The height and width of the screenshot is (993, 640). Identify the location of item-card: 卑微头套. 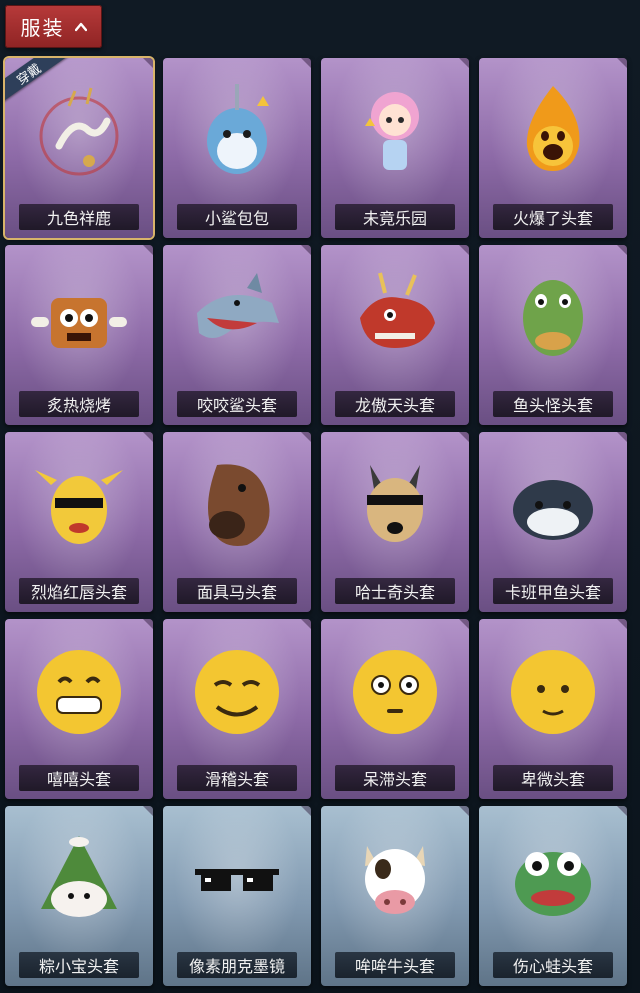
(553, 709).